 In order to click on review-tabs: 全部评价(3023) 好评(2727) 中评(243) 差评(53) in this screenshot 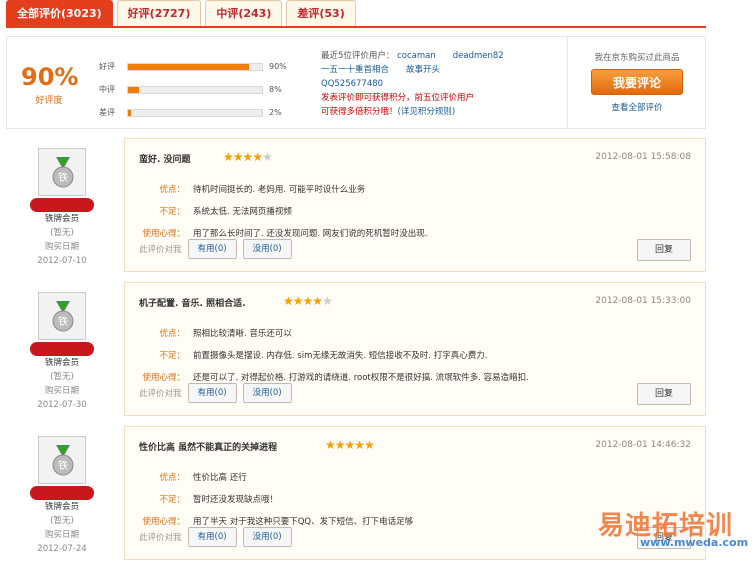, I will do `click(181, 13)`.